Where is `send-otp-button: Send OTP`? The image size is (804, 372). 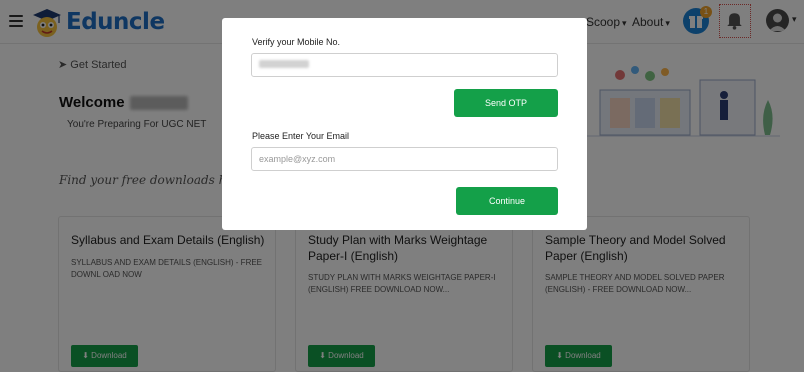
send-otp-button: Send OTP is located at coordinates (506, 103).